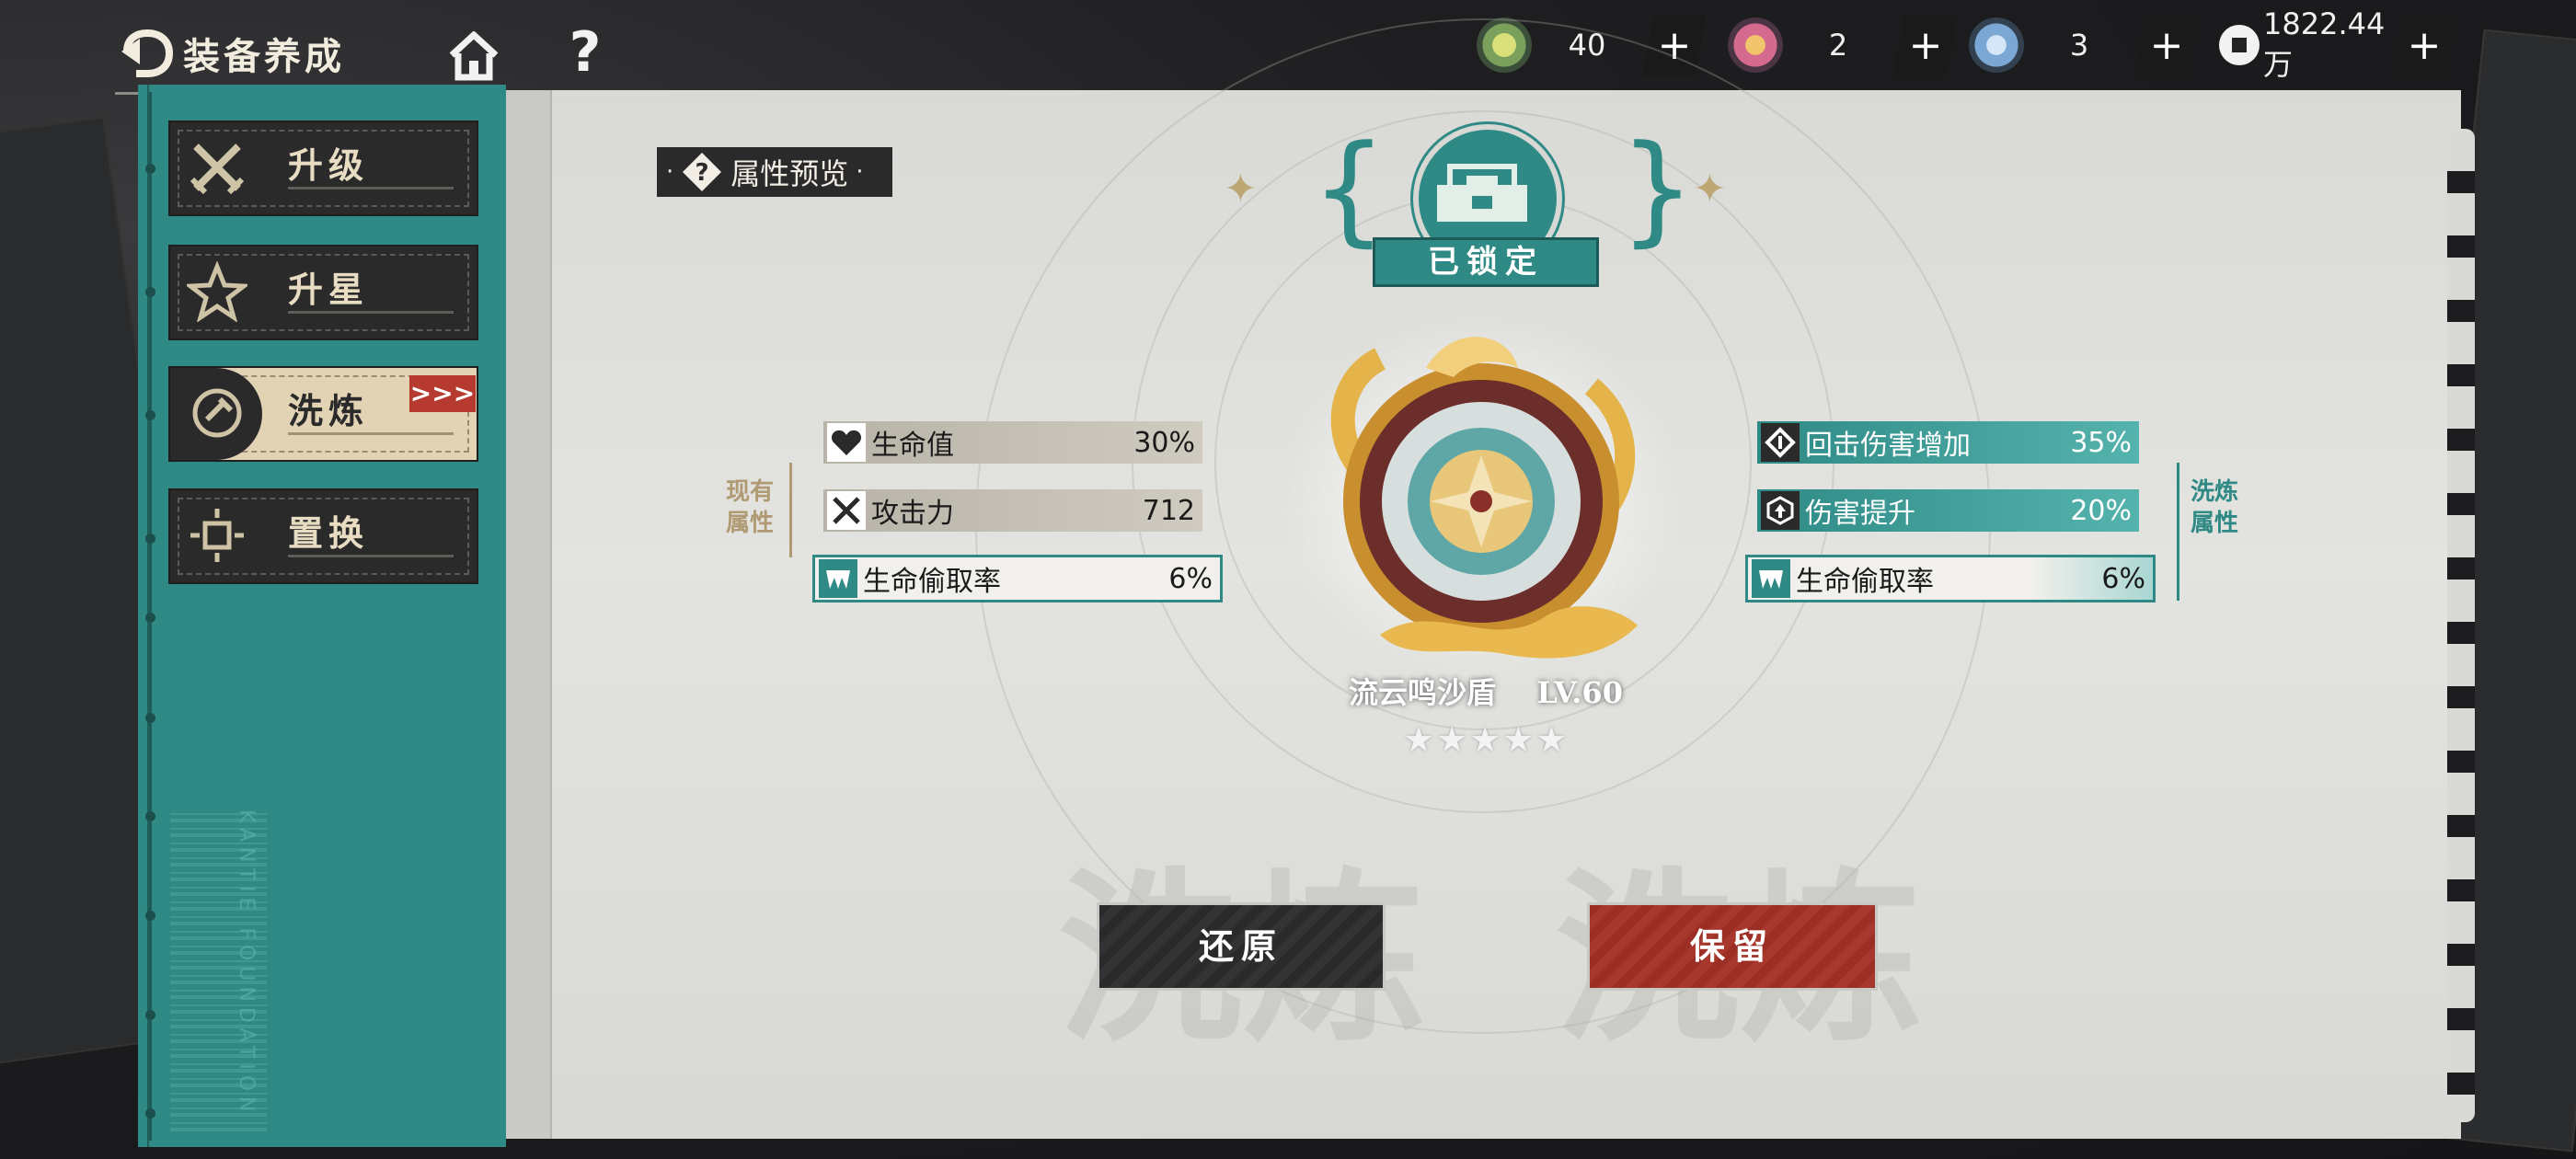 This screenshot has width=2576, height=1159. What do you see at coordinates (912, 514) in the screenshot?
I see `stat-name: 攻击力` at bounding box center [912, 514].